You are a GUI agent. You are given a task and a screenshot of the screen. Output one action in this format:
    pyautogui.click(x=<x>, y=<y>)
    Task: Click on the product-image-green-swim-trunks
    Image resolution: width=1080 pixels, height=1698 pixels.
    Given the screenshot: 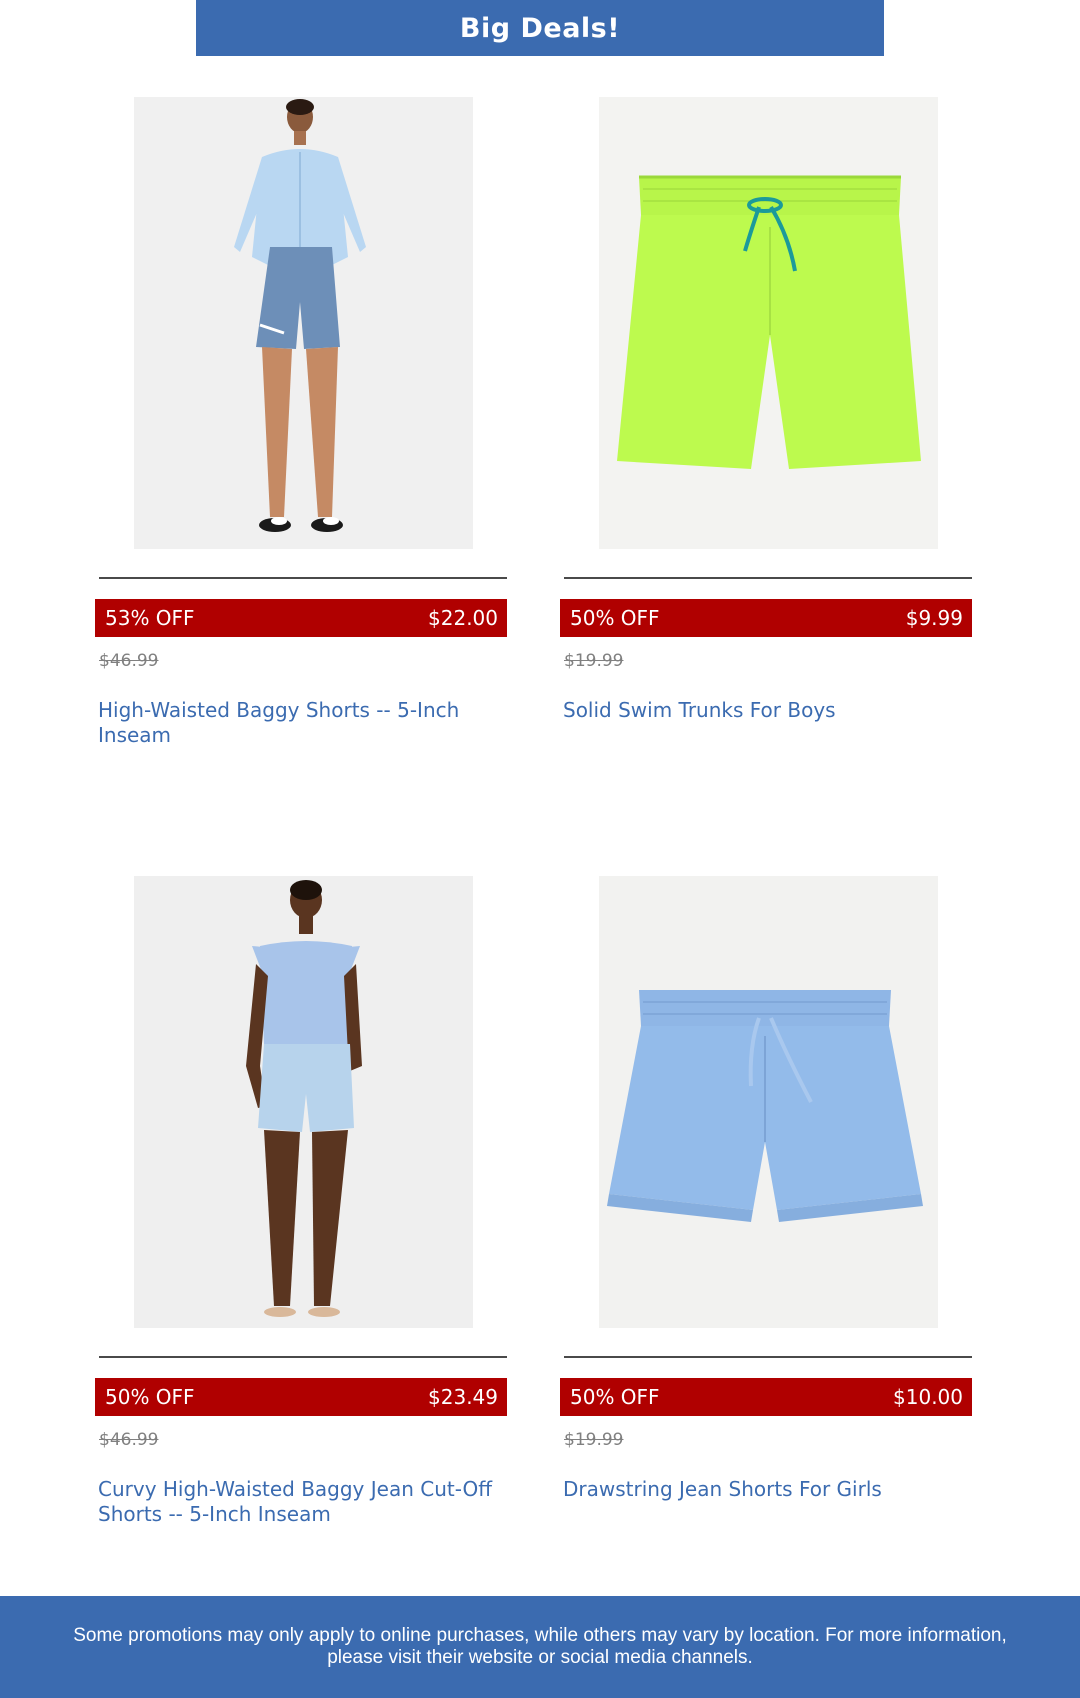 What is the action you would take?
    pyautogui.click(x=768, y=323)
    